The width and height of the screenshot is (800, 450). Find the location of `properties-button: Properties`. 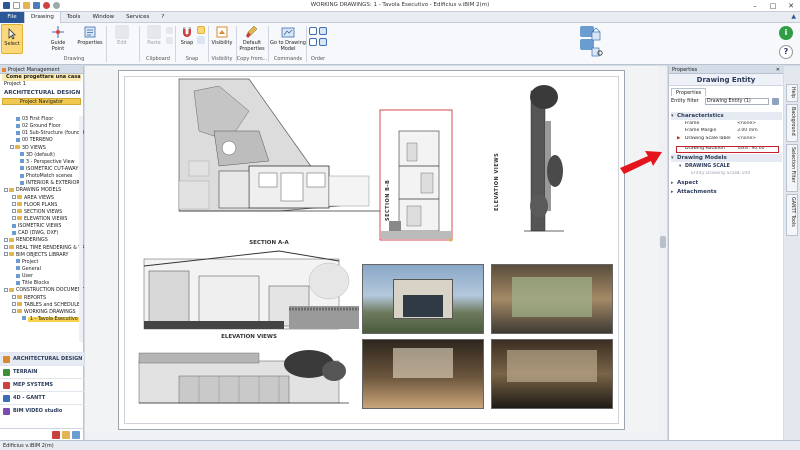

properties-button: Properties is located at coordinates (90, 35).